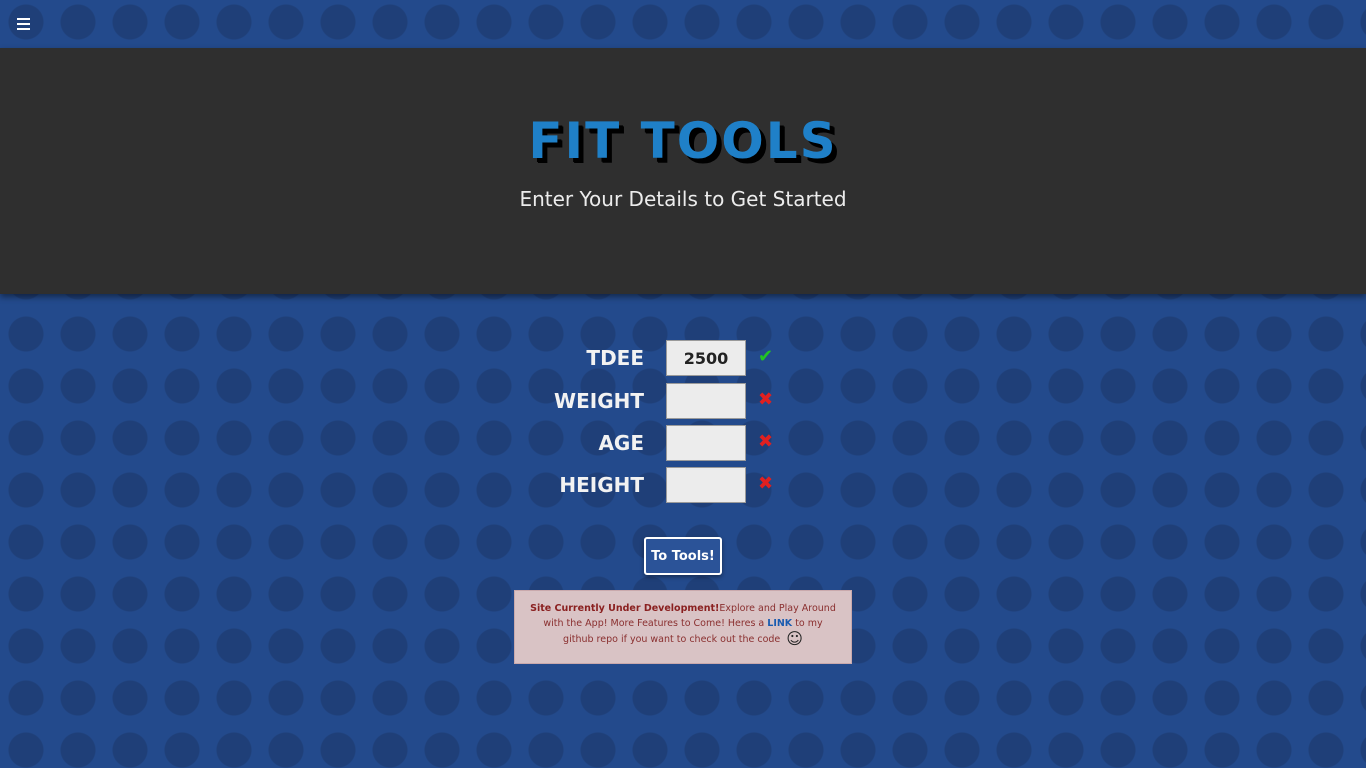  Describe the element at coordinates (625, 608) in the screenshot. I see `notice-bold-text: Site Currently Under Development!` at that location.